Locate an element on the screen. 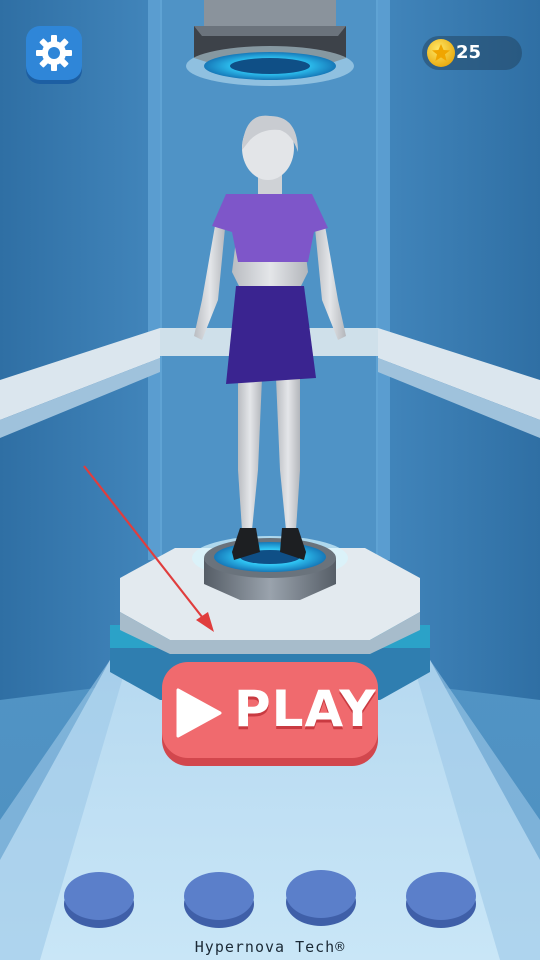  coin-counter: 25 is located at coordinates (472, 53).